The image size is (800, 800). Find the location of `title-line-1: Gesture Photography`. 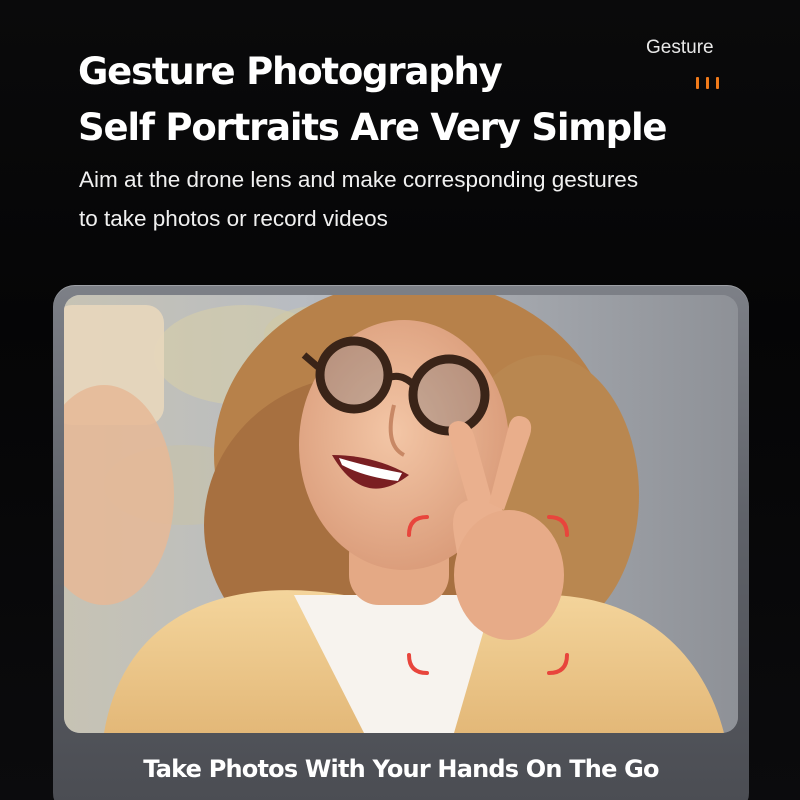

title-line-1: Gesture Photography is located at coordinates (290, 71).